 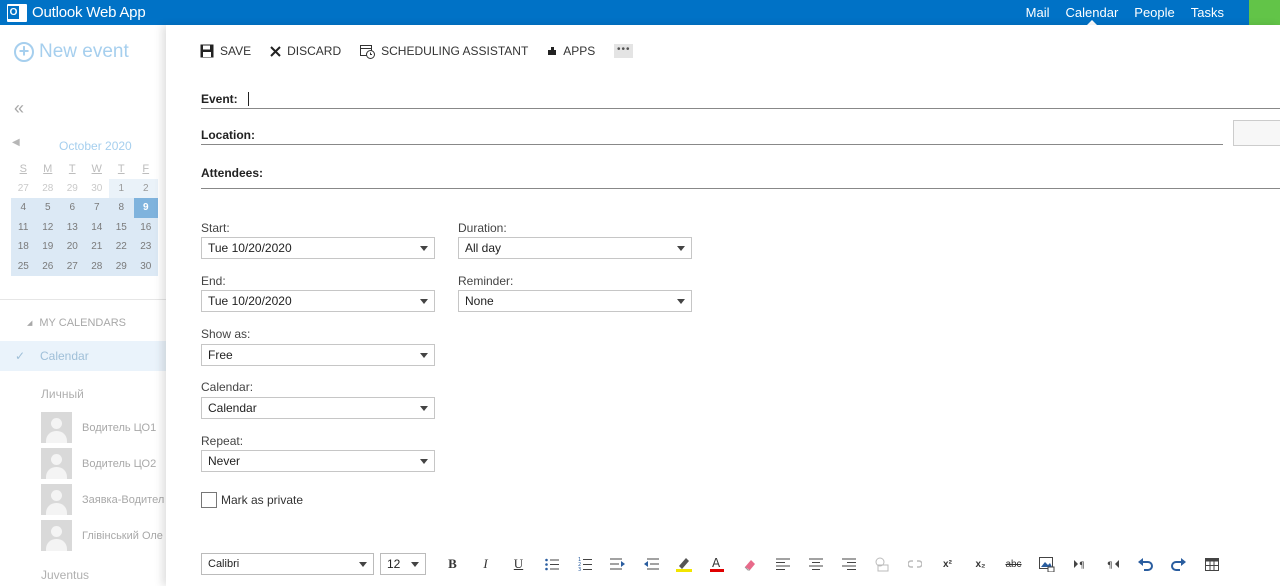 I want to click on calendar-day: 25, so click(x=23, y=266).